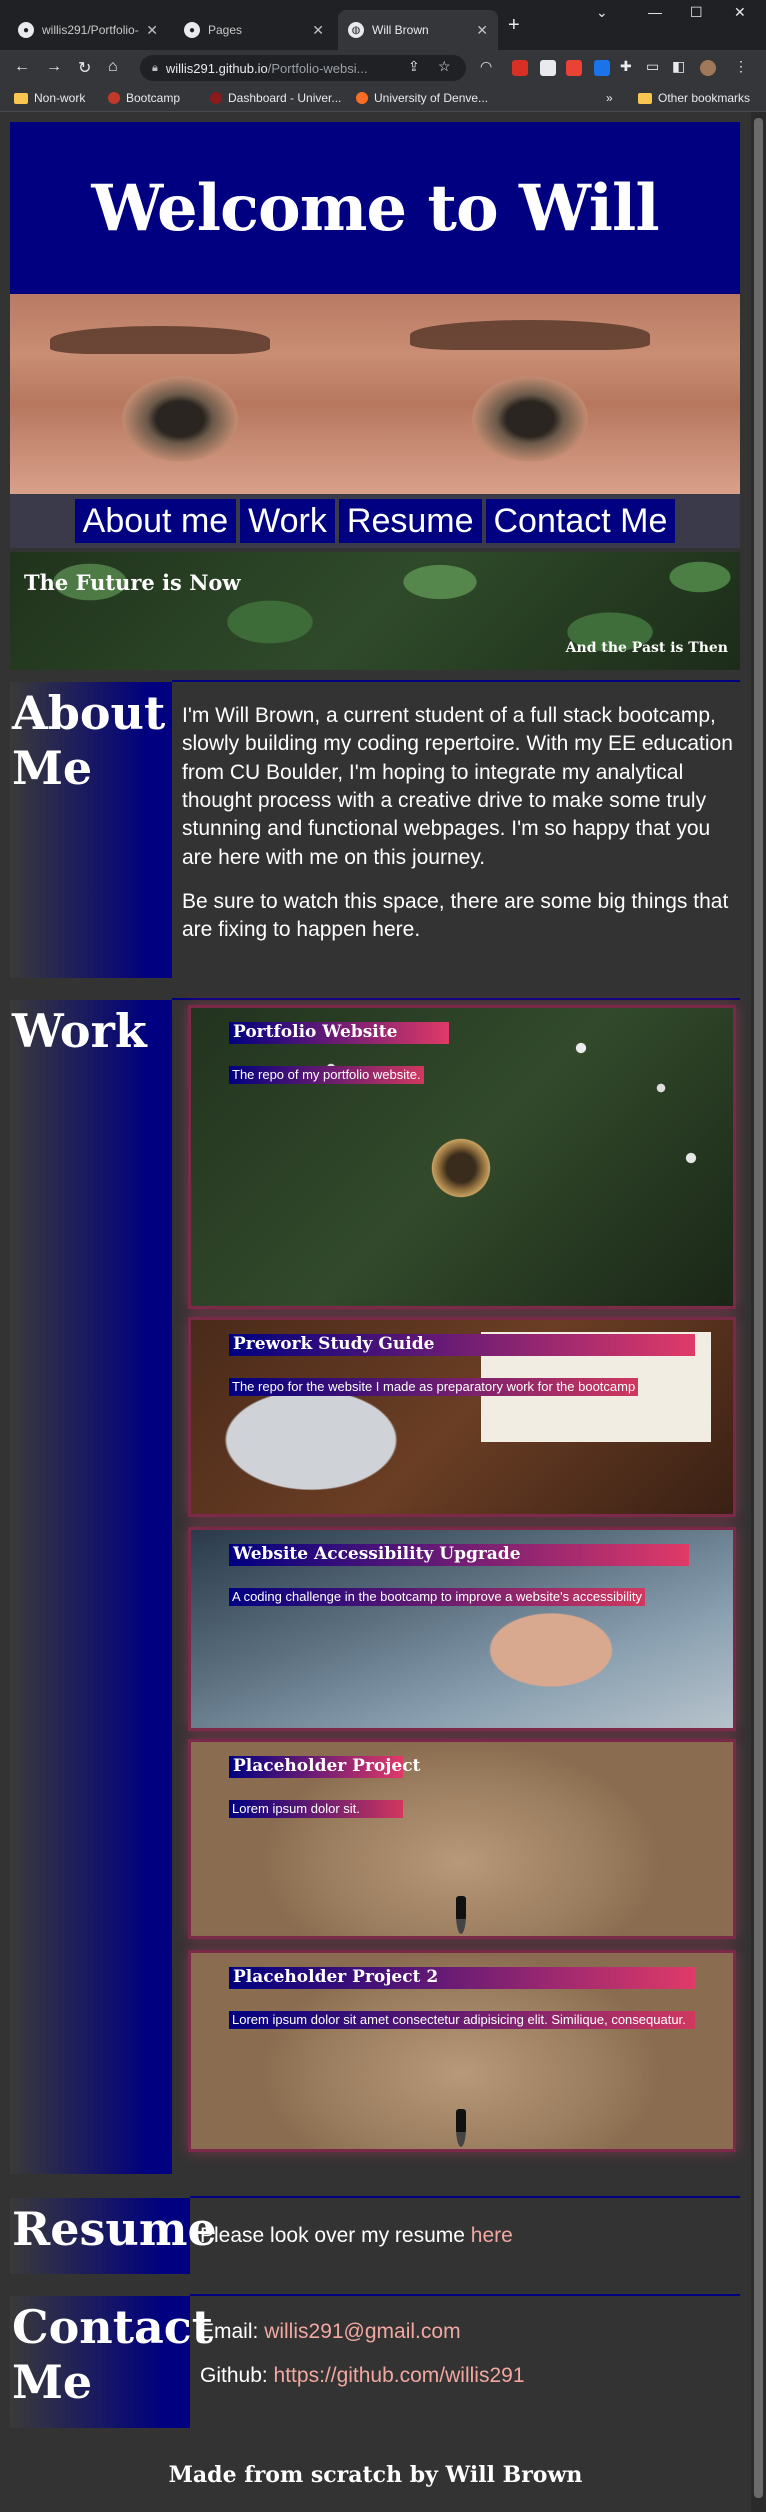 This screenshot has height=2512, width=766. What do you see at coordinates (400, 30) in the screenshot?
I see `tab-label: Will Brown` at bounding box center [400, 30].